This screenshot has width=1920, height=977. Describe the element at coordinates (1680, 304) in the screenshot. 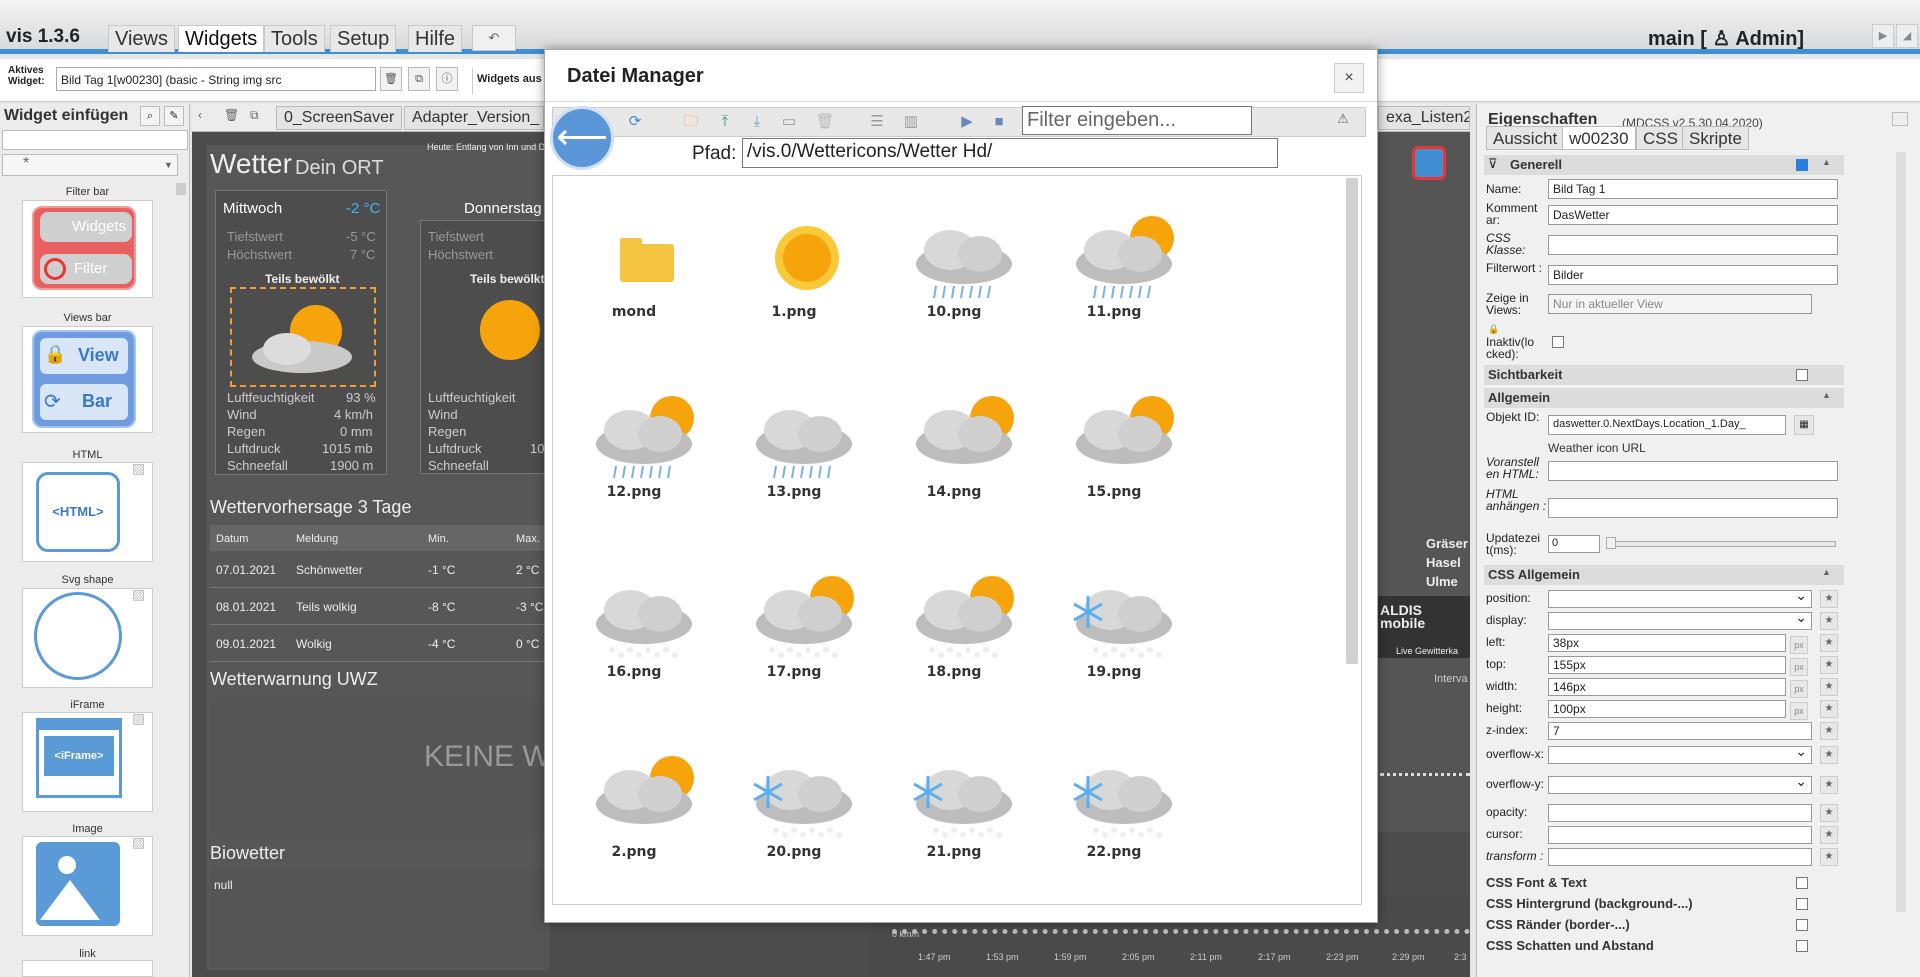

I see `zeige-select: Nur in aktueller View` at that location.